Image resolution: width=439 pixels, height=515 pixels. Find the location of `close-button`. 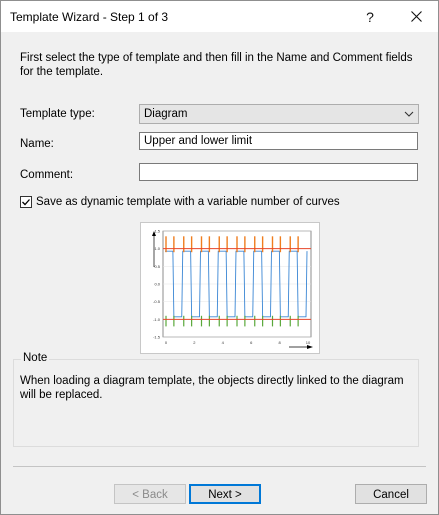

close-button is located at coordinates (416, 16).